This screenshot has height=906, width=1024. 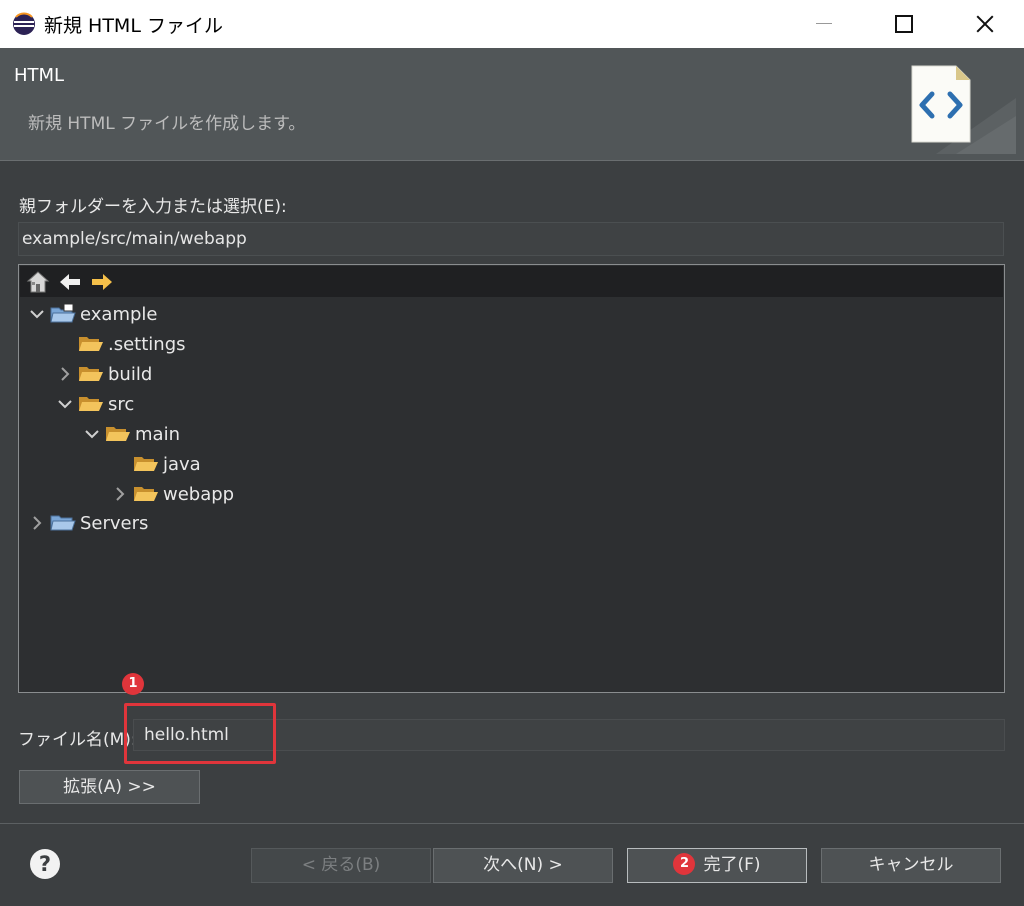 I want to click on annotation-badge-2: 2, so click(x=684, y=864).